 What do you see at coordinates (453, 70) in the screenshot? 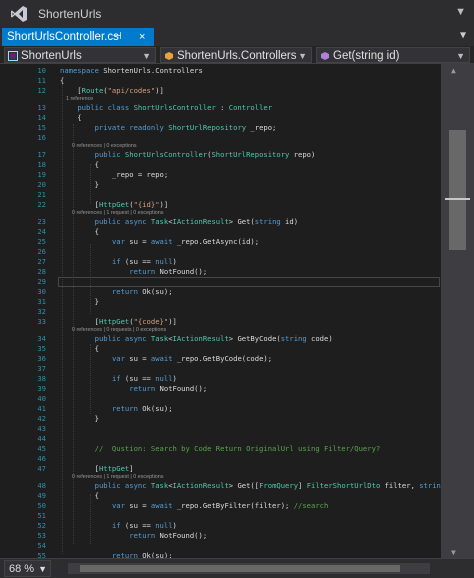
I see `scroll-up-arrow-icon: ▲` at bounding box center [453, 70].